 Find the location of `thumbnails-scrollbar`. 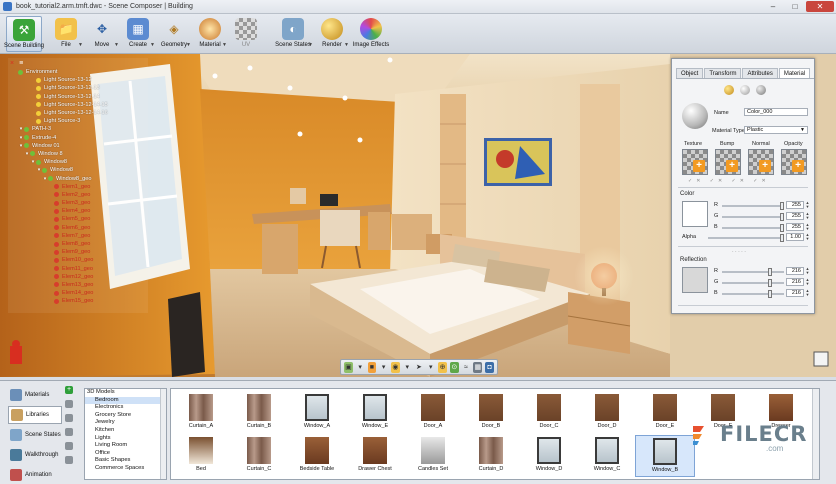

thumbnails-scrollbar is located at coordinates (815, 434).